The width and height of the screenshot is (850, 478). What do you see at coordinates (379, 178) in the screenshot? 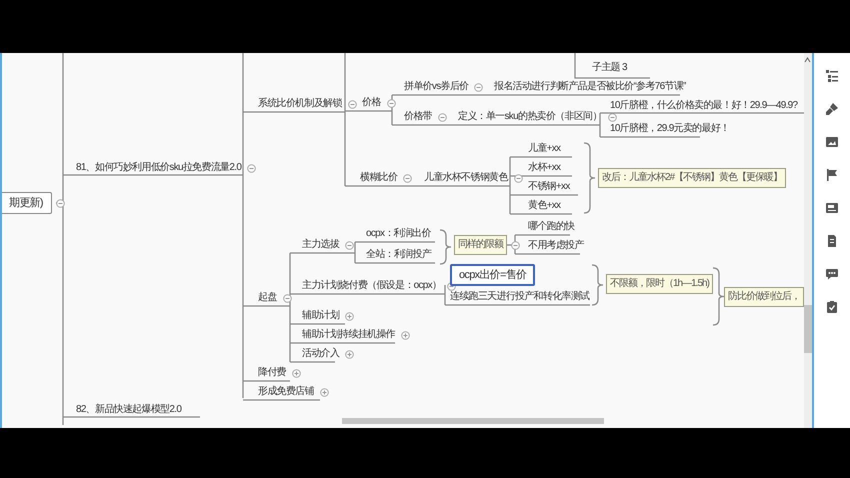
I see `mind-map-topic: 横糊比价` at bounding box center [379, 178].